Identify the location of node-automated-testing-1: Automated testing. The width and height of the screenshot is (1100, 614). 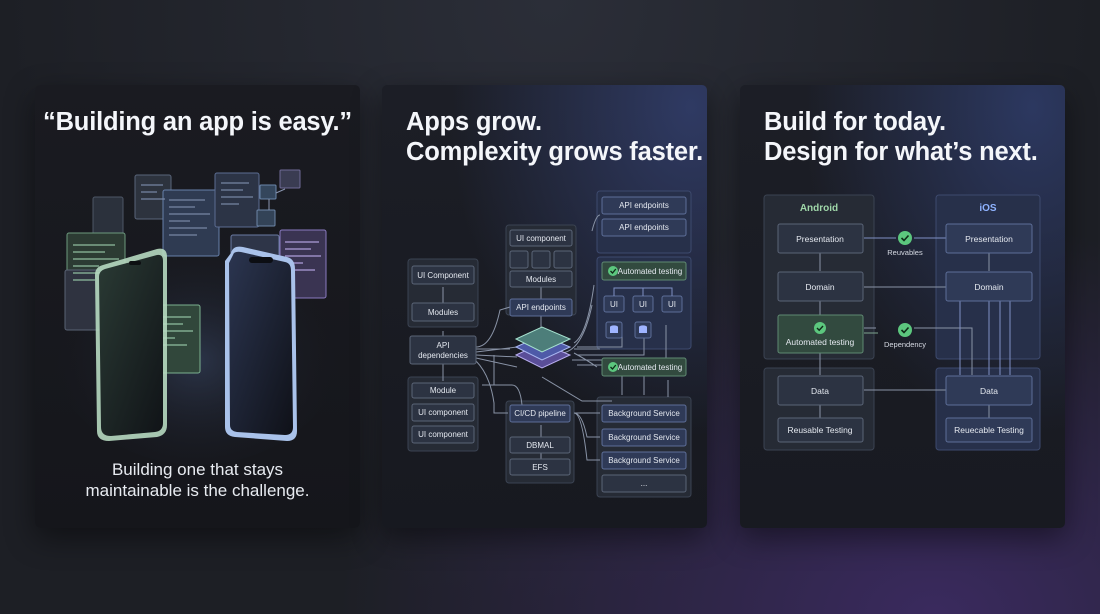
(644, 271).